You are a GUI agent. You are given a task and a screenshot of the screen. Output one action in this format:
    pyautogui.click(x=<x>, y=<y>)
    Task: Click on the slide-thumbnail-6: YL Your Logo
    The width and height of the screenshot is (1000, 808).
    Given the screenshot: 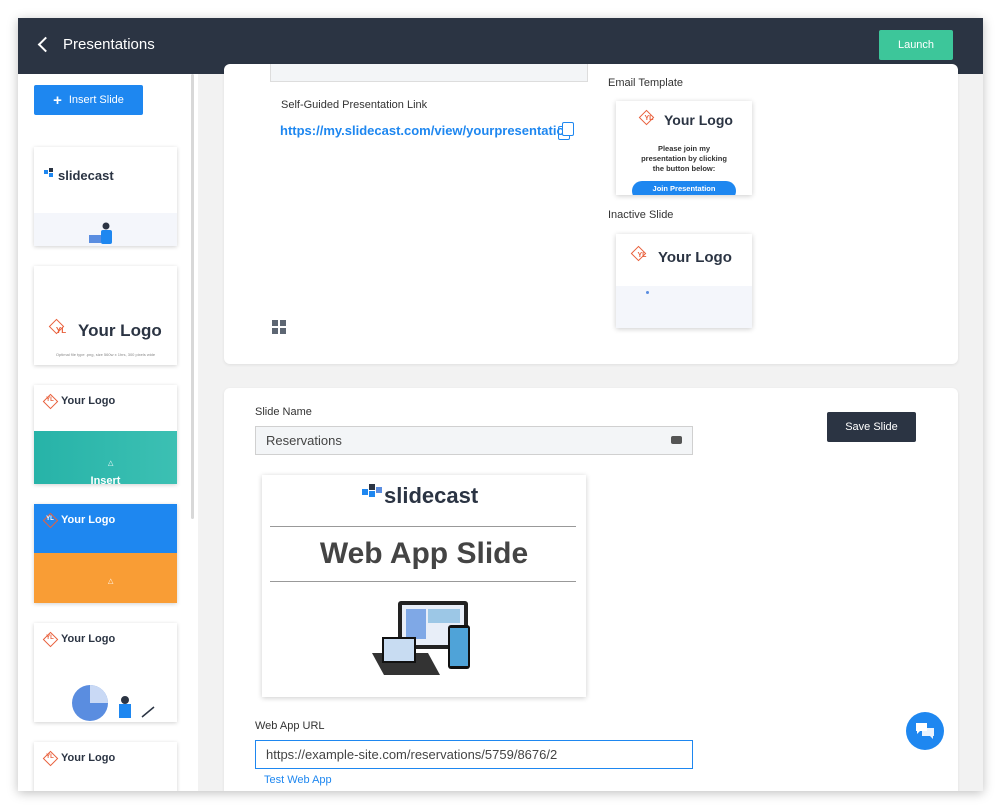 What is the action you would take?
    pyautogui.click(x=105, y=766)
    